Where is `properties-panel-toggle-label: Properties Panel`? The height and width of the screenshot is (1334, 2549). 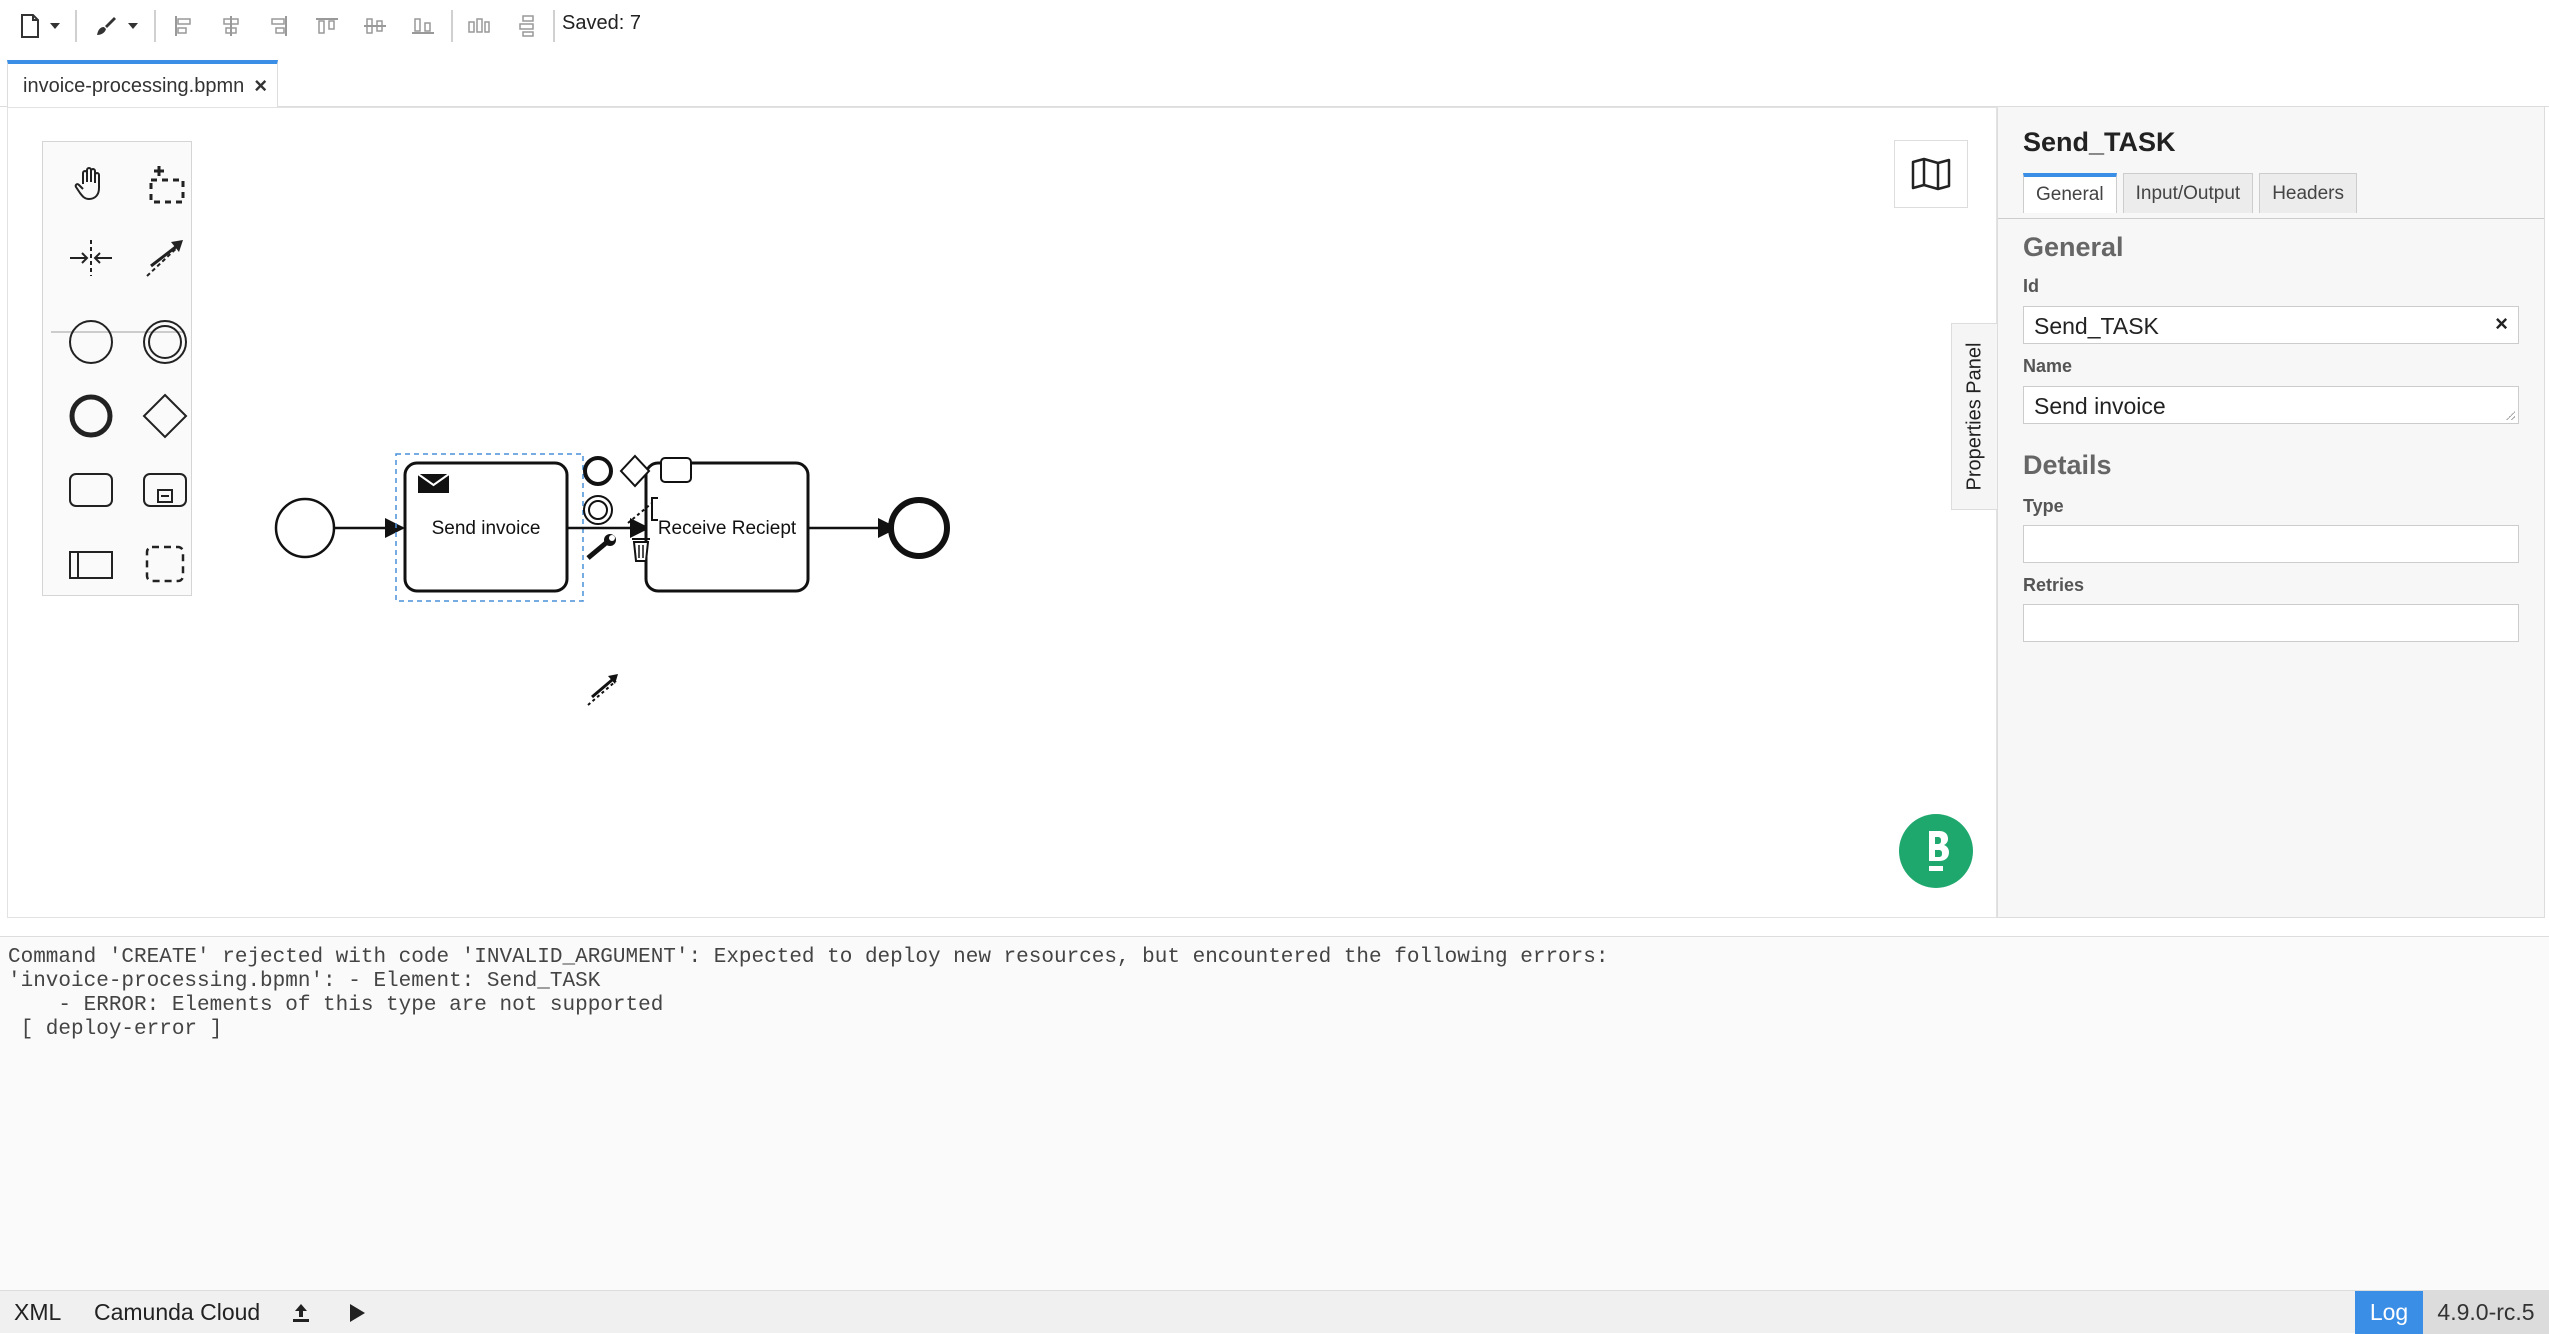 properties-panel-toggle-label: Properties Panel is located at coordinates (1974, 416).